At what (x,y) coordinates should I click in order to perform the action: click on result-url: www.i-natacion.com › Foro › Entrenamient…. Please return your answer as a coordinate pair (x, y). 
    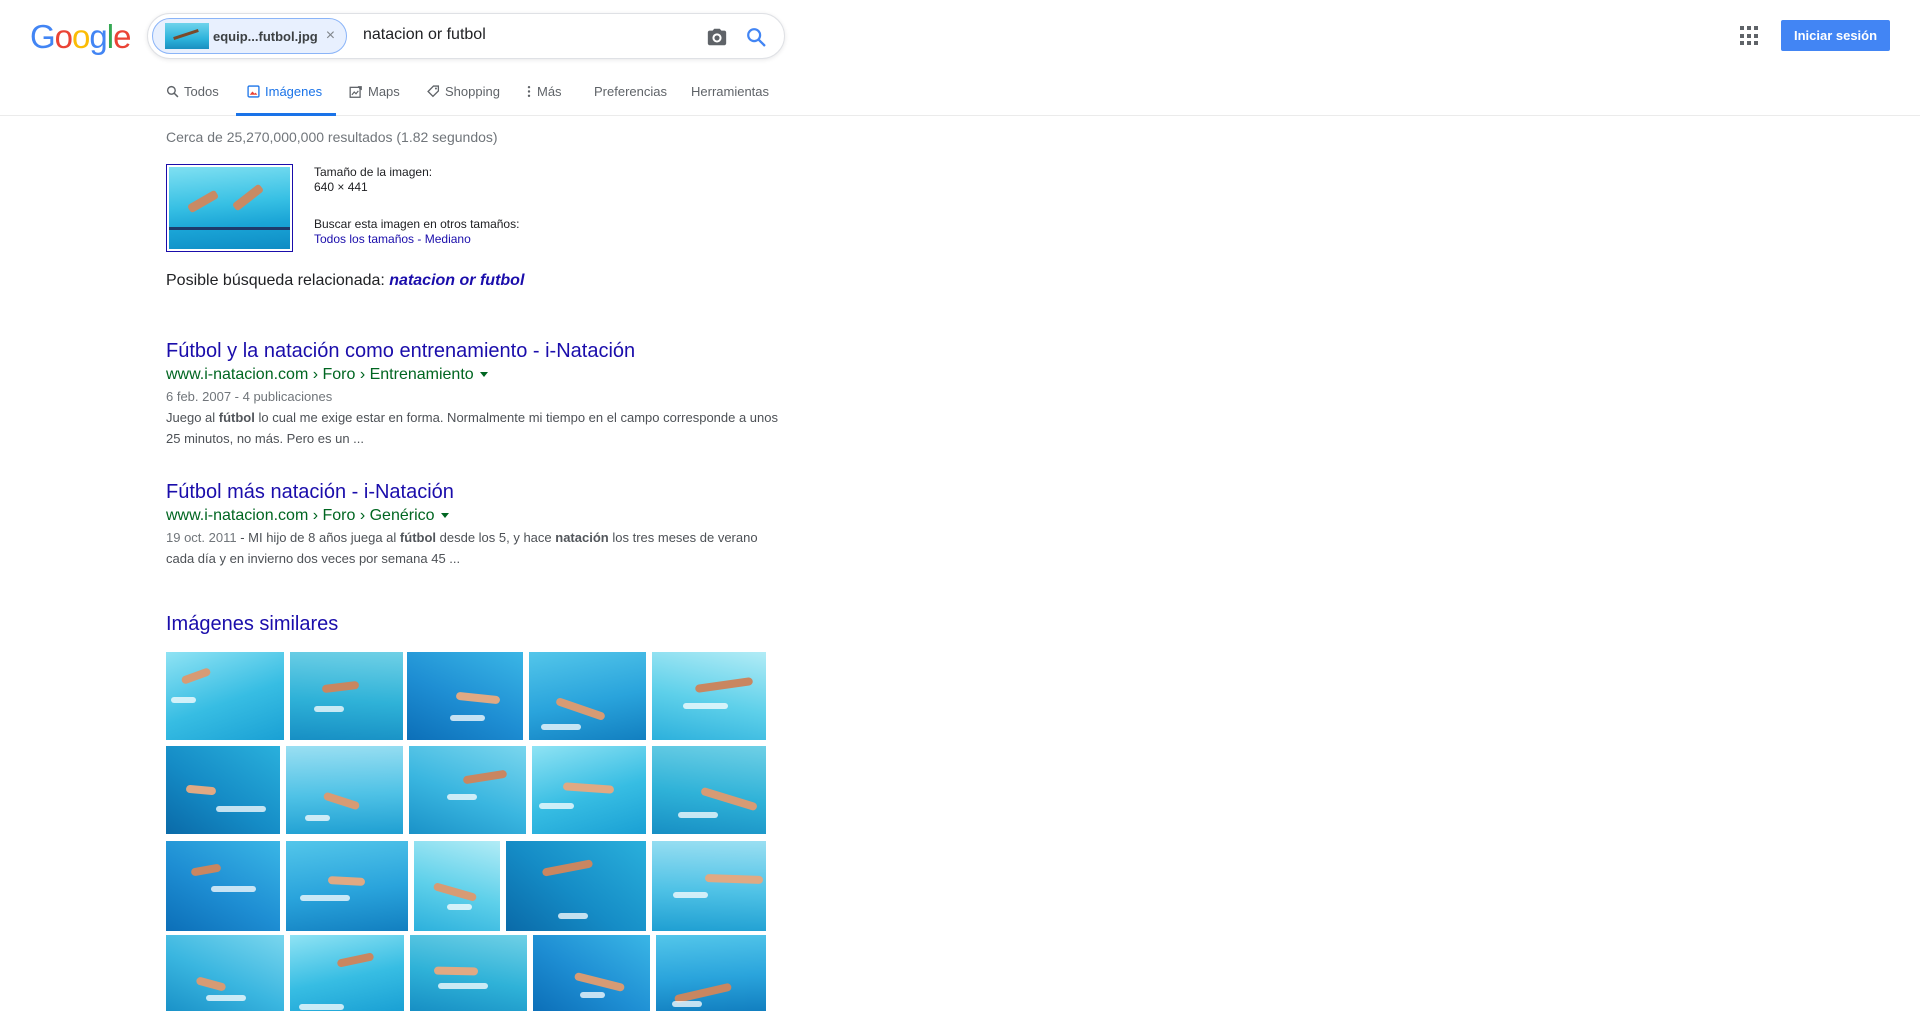
    Looking at the image, I should click on (476, 375).